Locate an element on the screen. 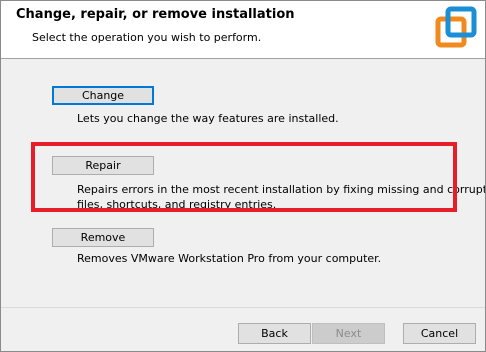  cancel-button: Cancel is located at coordinates (439, 333).